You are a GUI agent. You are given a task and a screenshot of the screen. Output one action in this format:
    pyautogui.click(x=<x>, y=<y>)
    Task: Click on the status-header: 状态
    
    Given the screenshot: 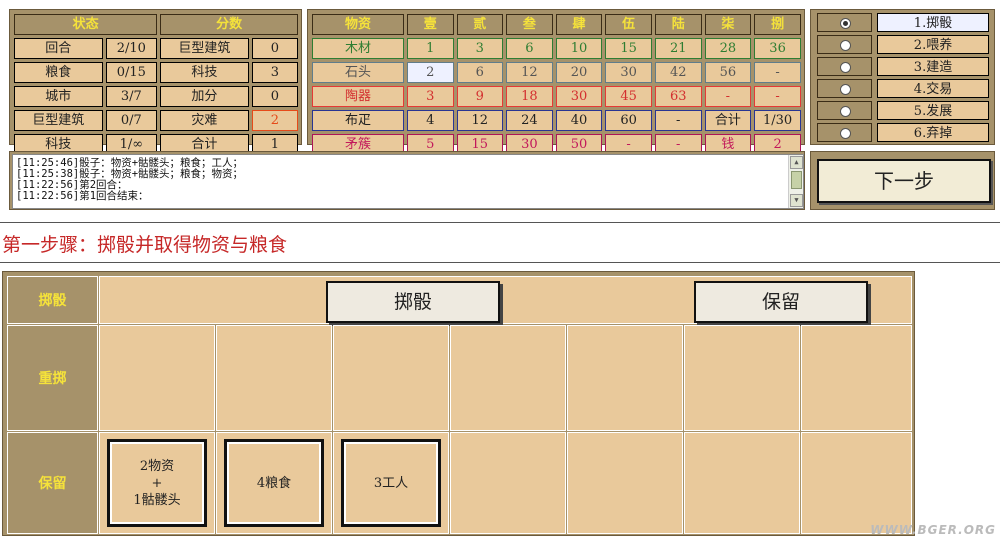 What is the action you would take?
    pyautogui.click(x=86, y=24)
    